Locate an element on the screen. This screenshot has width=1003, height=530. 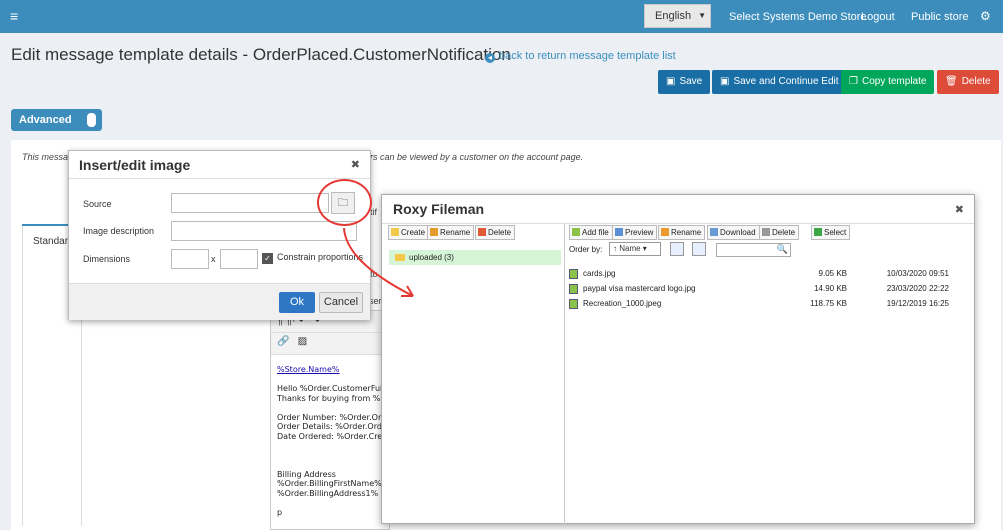
toggle-knob is located at coordinates (91, 120).